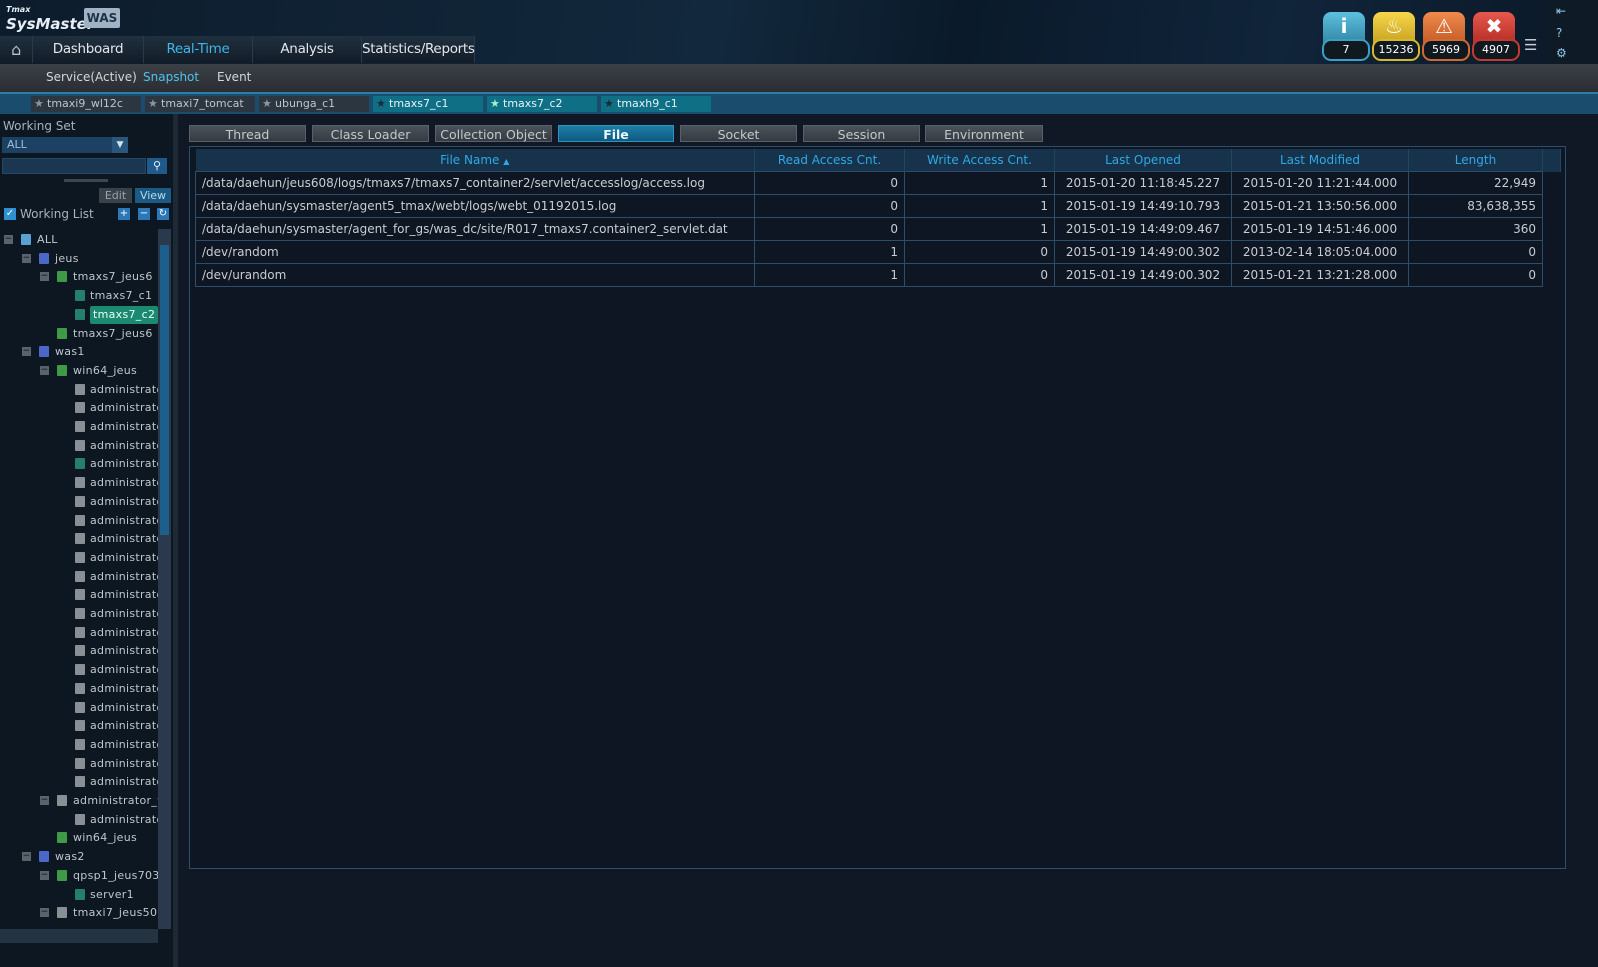  What do you see at coordinates (171, 77) in the screenshot?
I see `subnav-snapshot: Snapshot` at bounding box center [171, 77].